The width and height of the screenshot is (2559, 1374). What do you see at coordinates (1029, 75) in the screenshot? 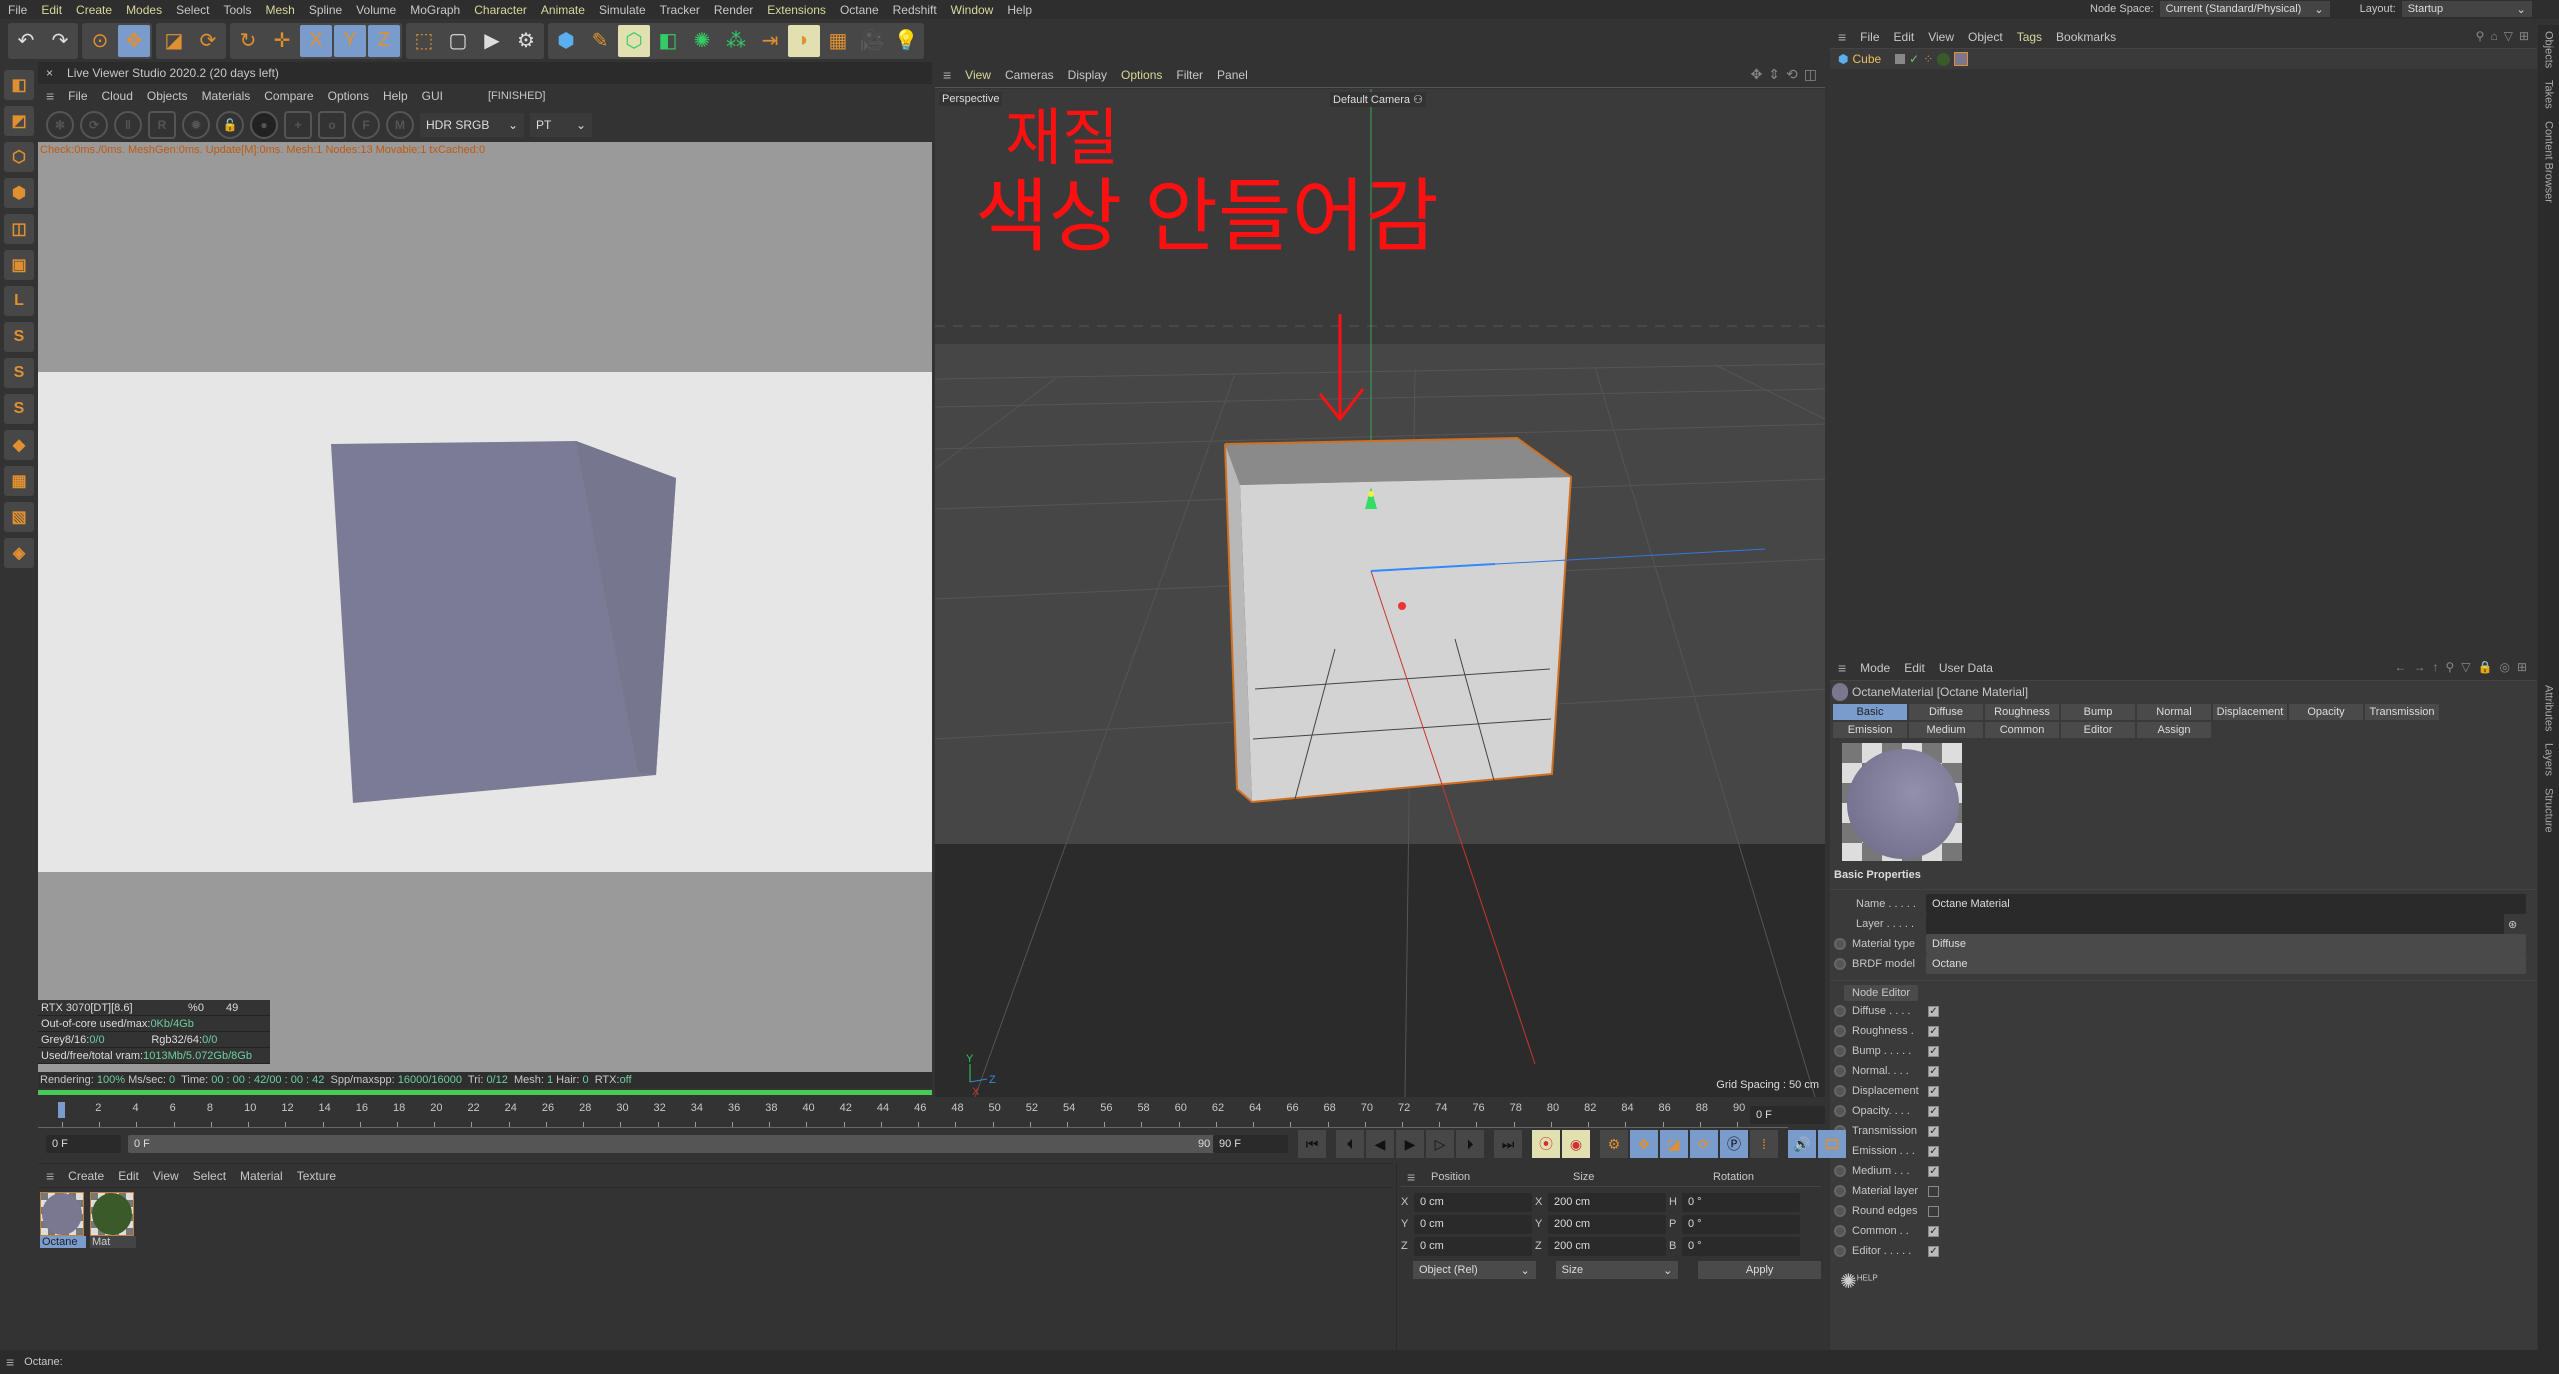
I see `menu-cameras: Cameras` at bounding box center [1029, 75].